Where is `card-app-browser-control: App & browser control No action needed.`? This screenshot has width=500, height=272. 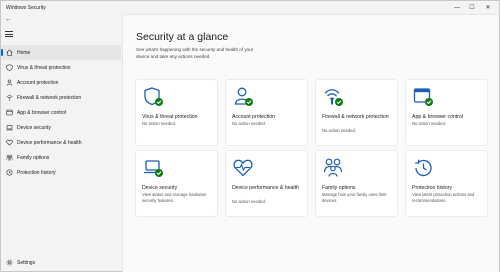 card-app-browser-control: App & browser control No action needed. is located at coordinates (446, 112).